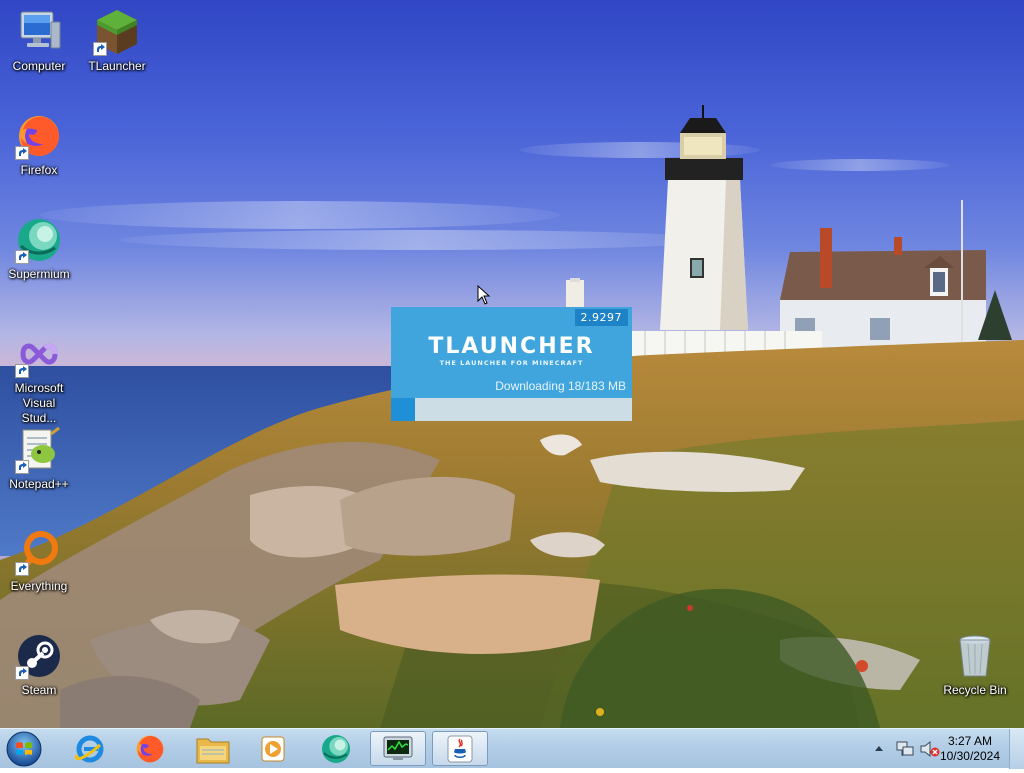 This screenshot has width=1024, height=773. Describe the element at coordinates (969, 756) in the screenshot. I see `clock-date: 10/30/2024` at that location.